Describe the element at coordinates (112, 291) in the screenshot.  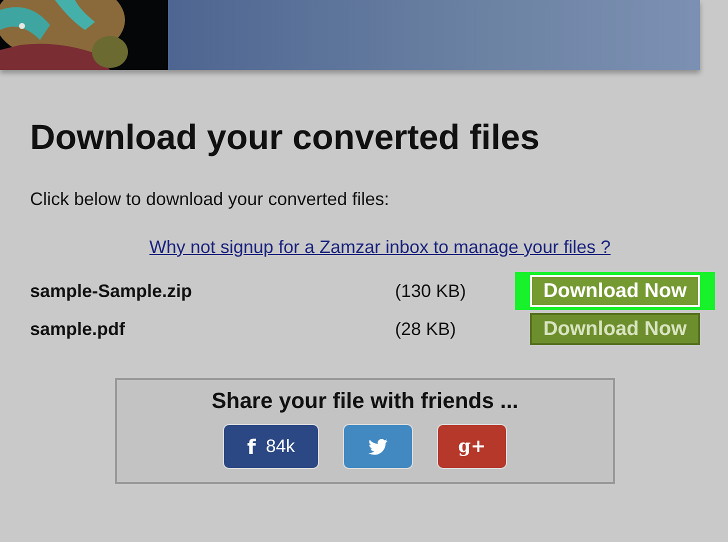
I see `file-name: sample-Sample.zip` at that location.